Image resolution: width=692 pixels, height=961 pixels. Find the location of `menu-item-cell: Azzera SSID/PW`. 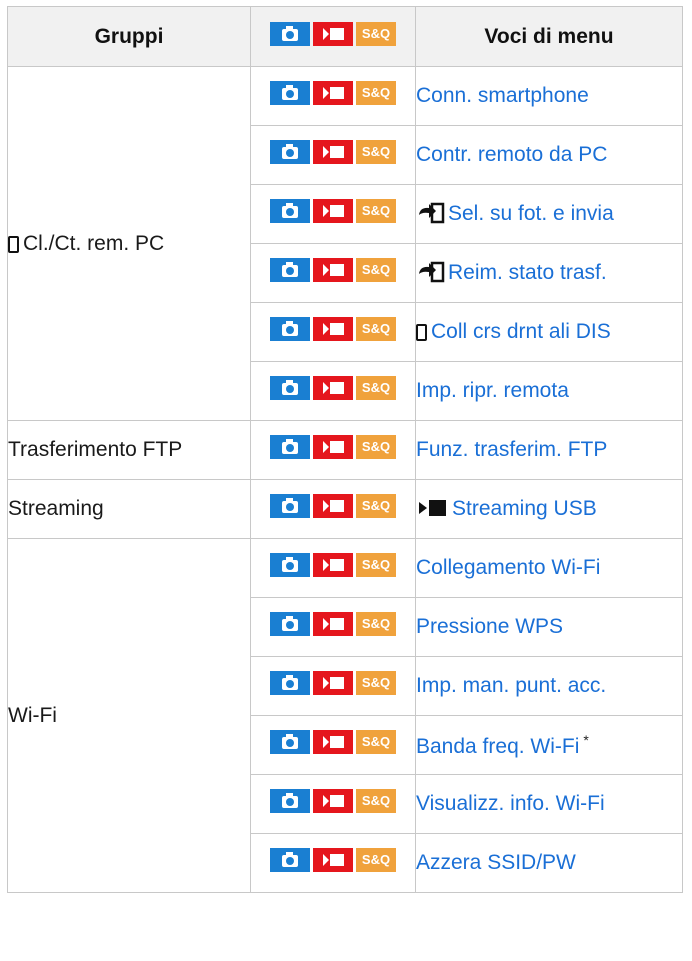

menu-item-cell: Azzera SSID/PW is located at coordinates (549, 863).